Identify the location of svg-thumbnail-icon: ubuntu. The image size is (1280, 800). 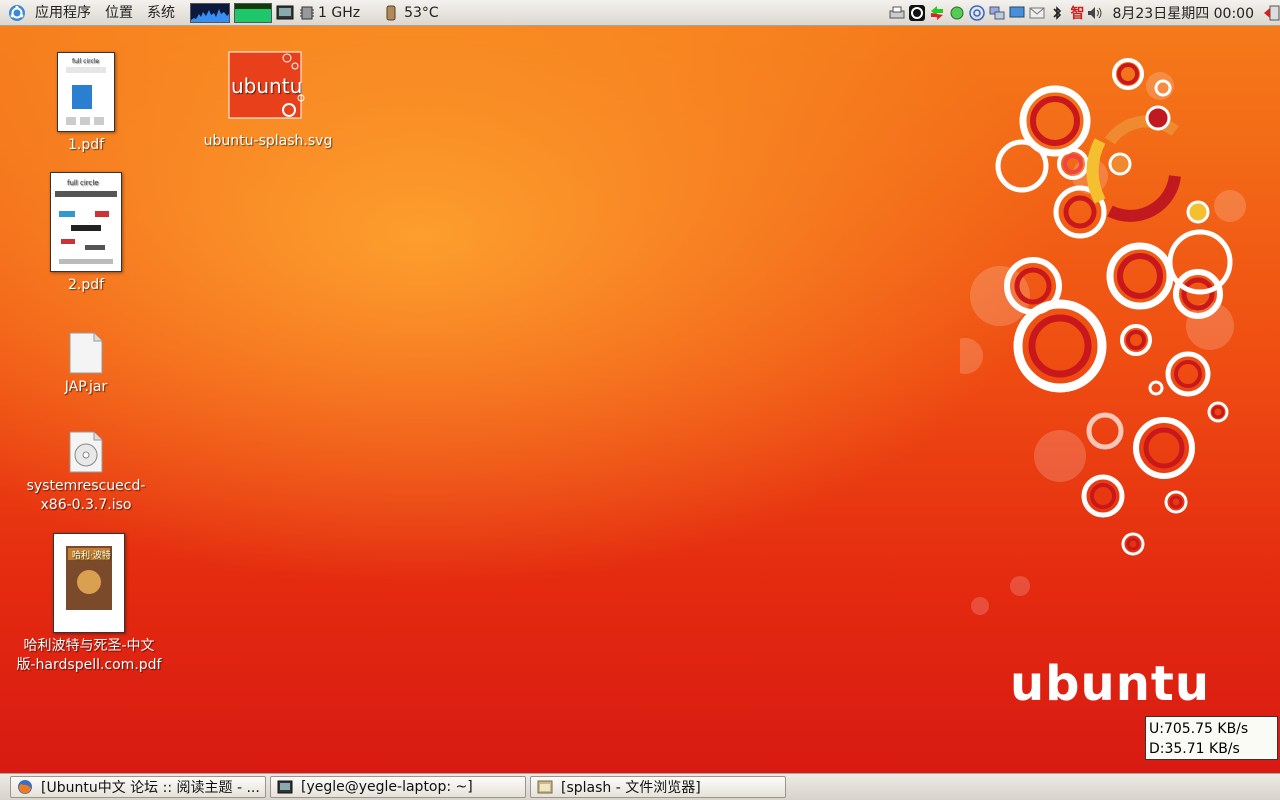
(266, 85).